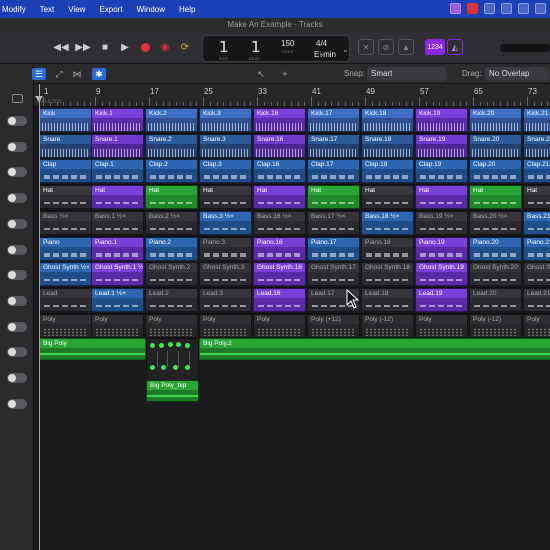  What do you see at coordinates (495, 222) in the screenshot?
I see `region: Bass.20 ½×` at bounding box center [495, 222].